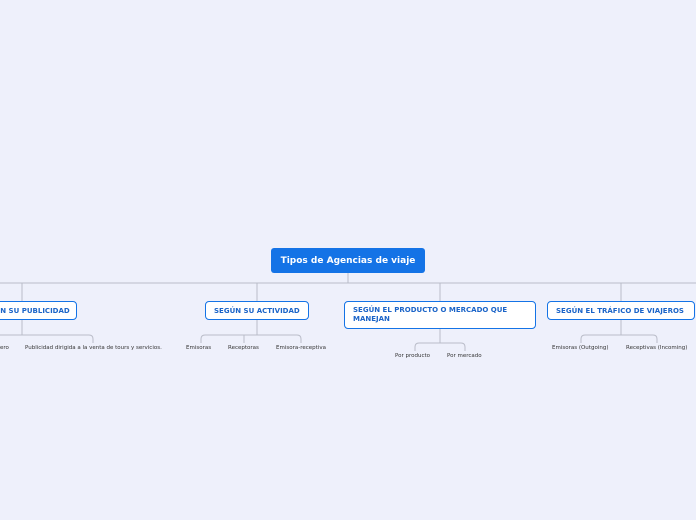 The image size is (696, 520). What do you see at coordinates (47, 331) in the screenshot?
I see `child-connector-publicidad` at bounding box center [47, 331].